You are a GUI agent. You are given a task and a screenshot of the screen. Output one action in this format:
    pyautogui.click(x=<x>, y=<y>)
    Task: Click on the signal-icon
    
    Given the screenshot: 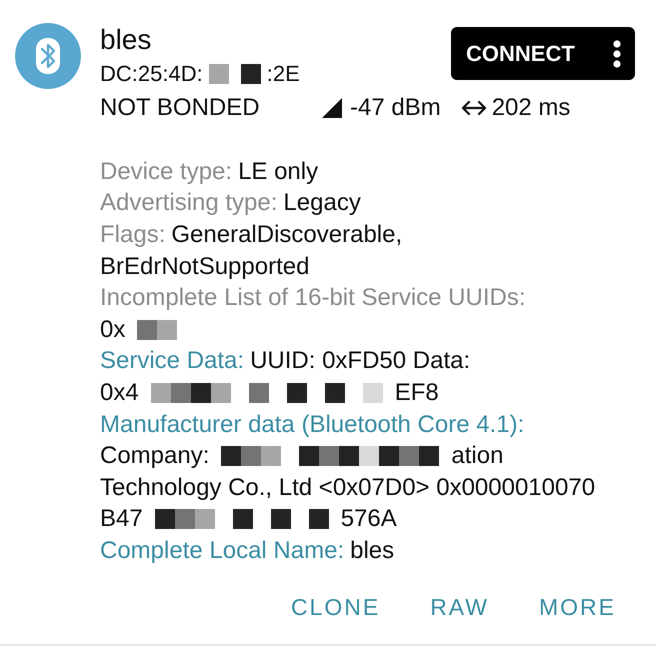 What is the action you would take?
    pyautogui.click(x=332, y=108)
    